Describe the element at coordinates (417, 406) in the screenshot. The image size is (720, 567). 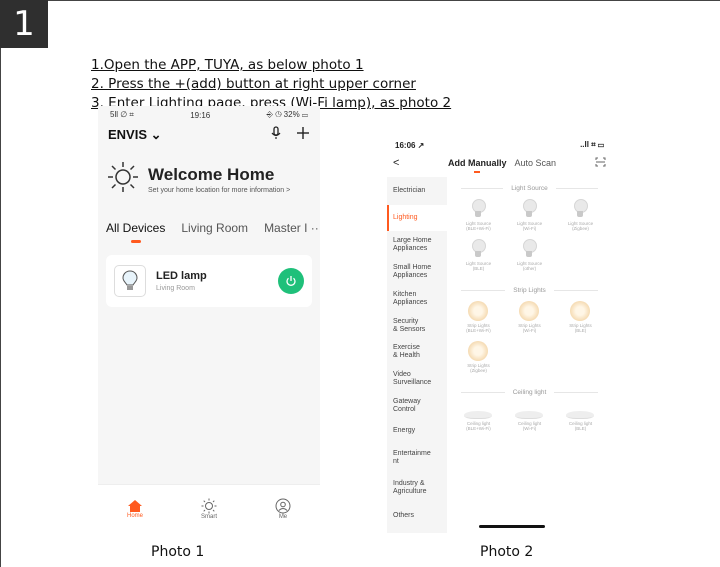
I see `category-item: Gateway Control` at that location.